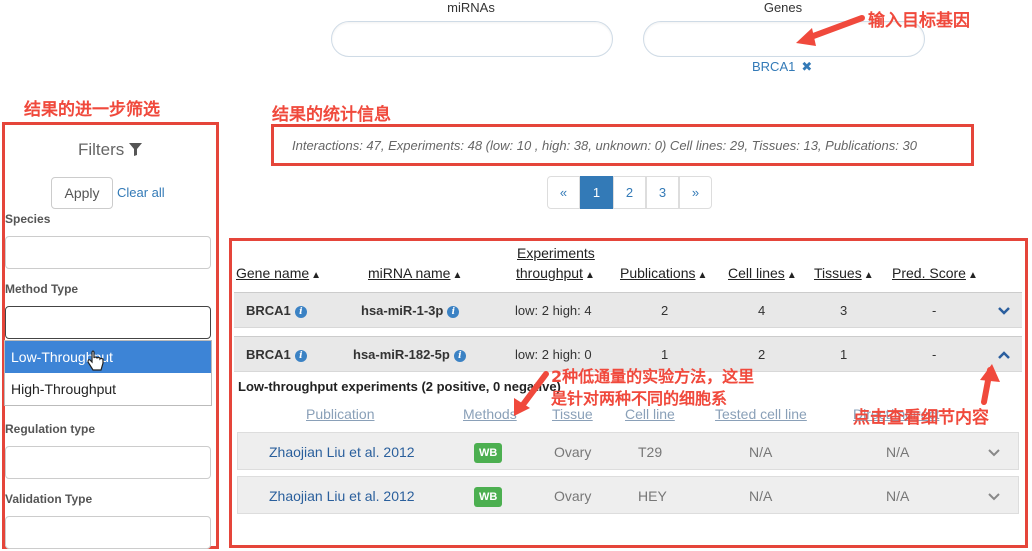 Image resolution: width=1032 pixels, height=551 pixels. I want to click on publications-cell: 2, so click(665, 310).